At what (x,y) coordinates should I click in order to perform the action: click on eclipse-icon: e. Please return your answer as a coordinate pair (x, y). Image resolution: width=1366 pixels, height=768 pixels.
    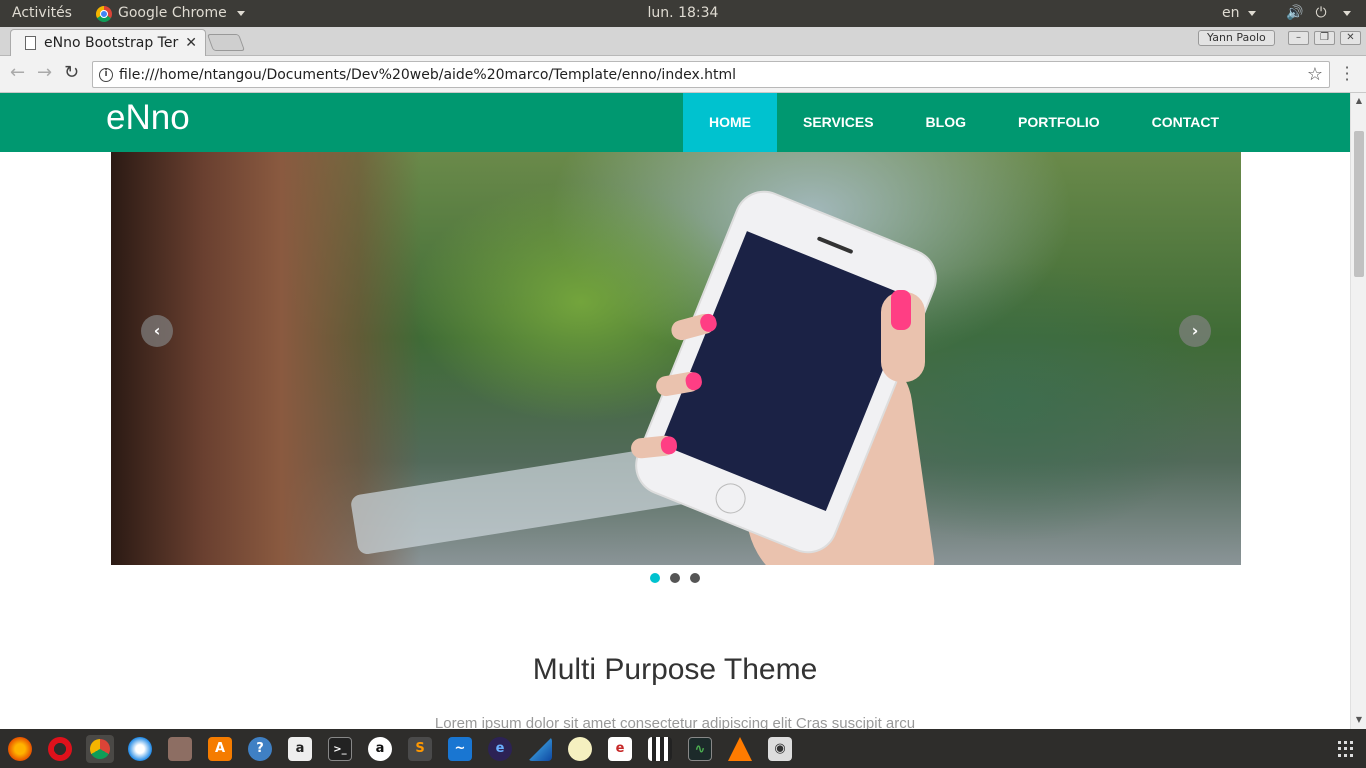
    Looking at the image, I should click on (500, 749).